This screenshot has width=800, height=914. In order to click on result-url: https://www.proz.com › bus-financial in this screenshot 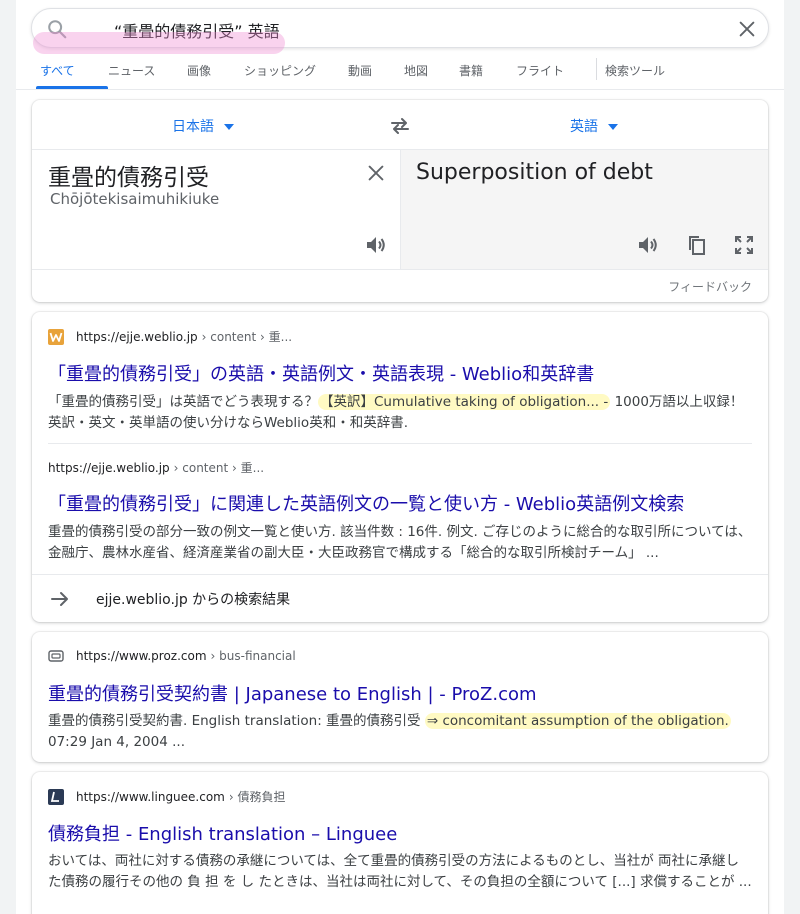, I will do `click(172, 656)`.